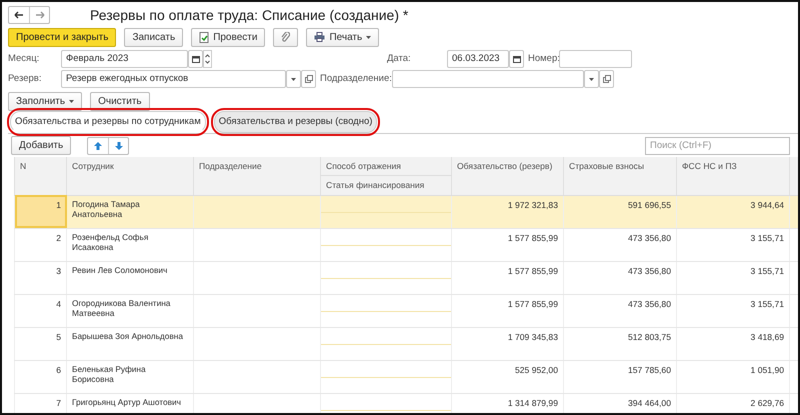 The width and height of the screenshot is (800, 415). What do you see at coordinates (118, 146) in the screenshot?
I see `down-arrow-icon` at bounding box center [118, 146].